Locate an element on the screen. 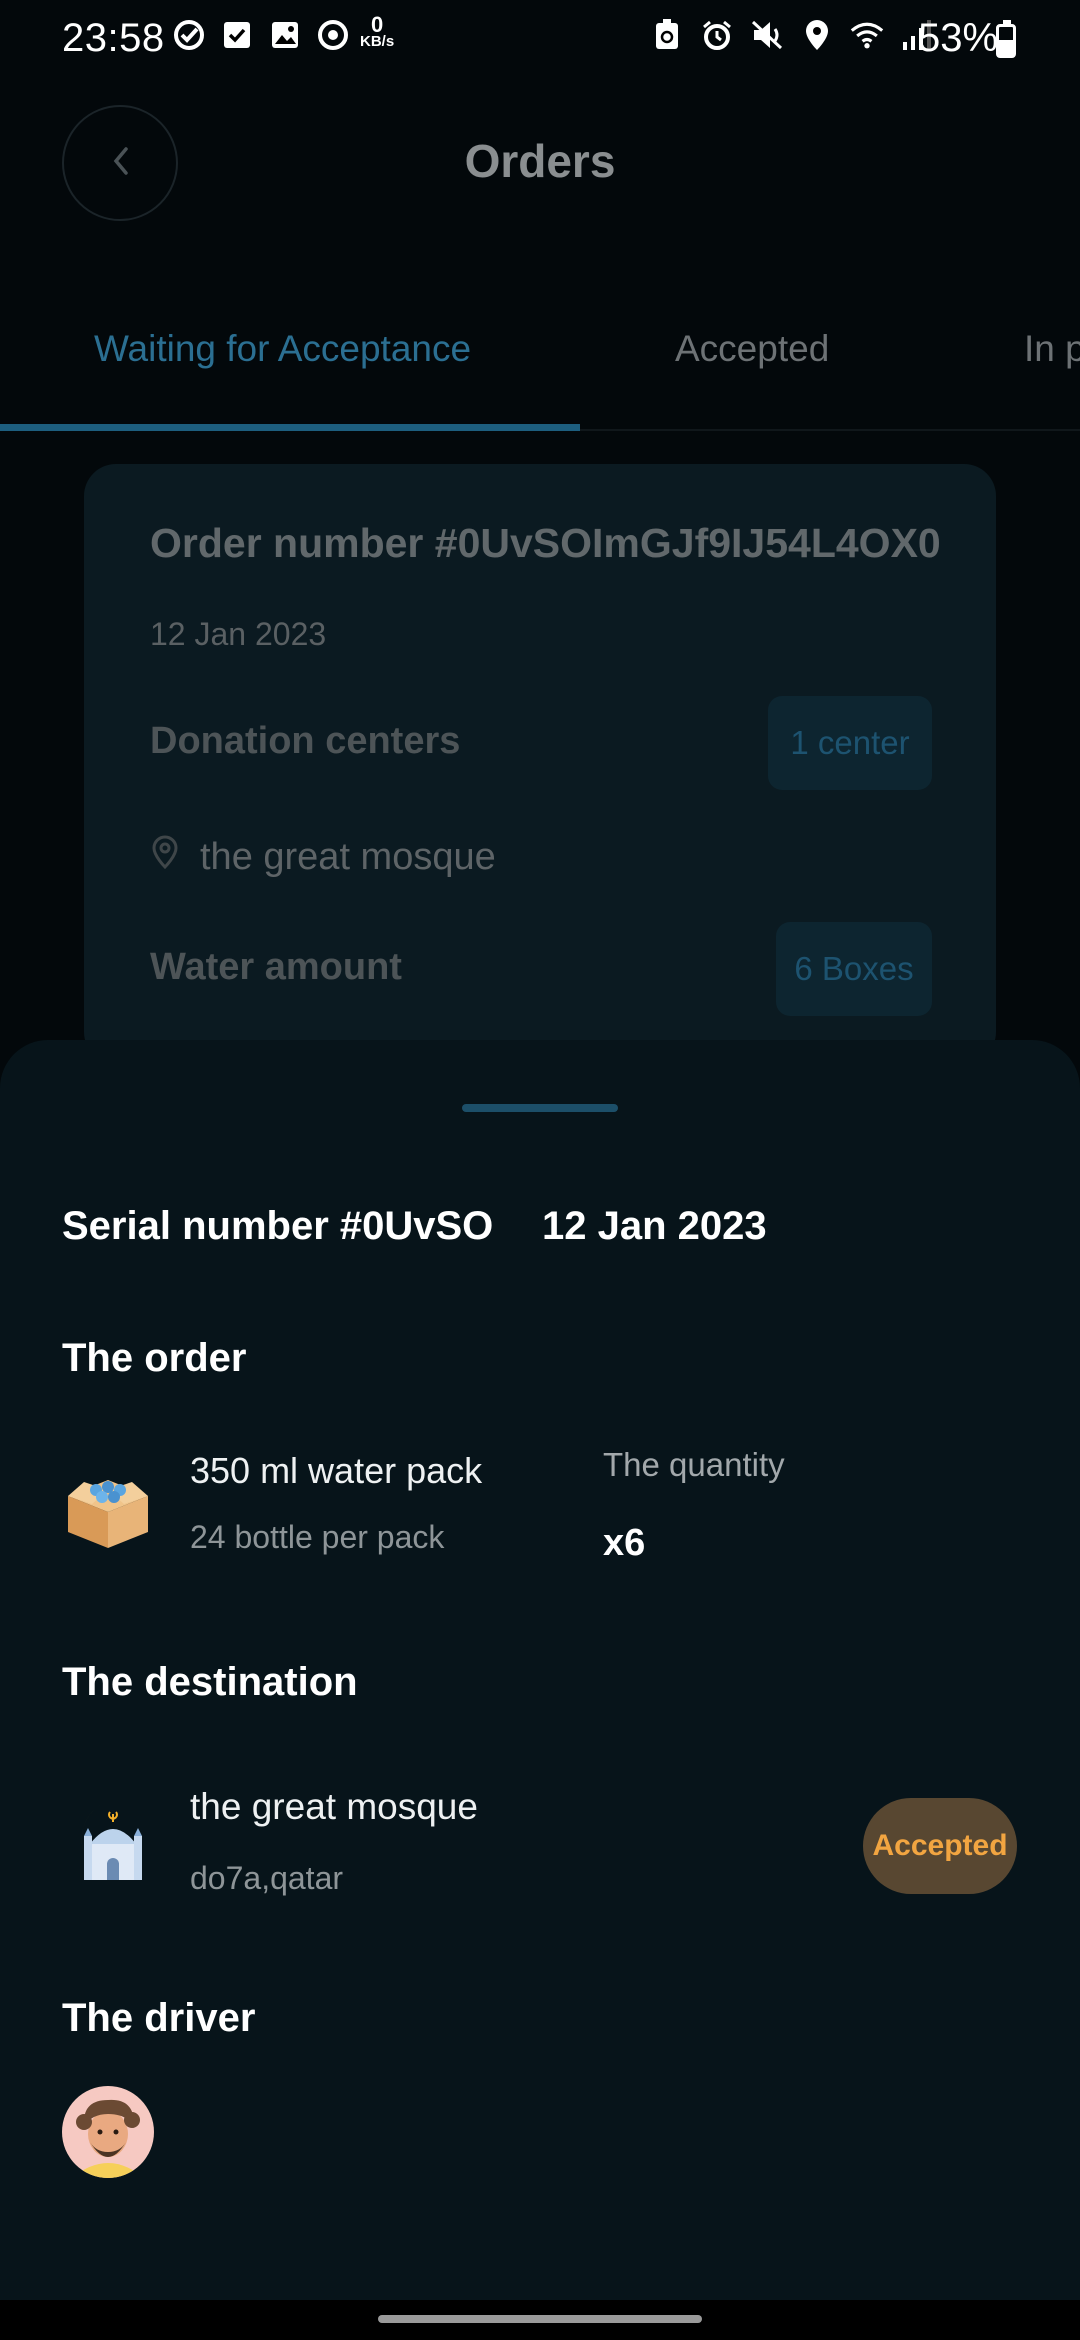  water-amount-chip: 6 Boxes is located at coordinates (854, 969).